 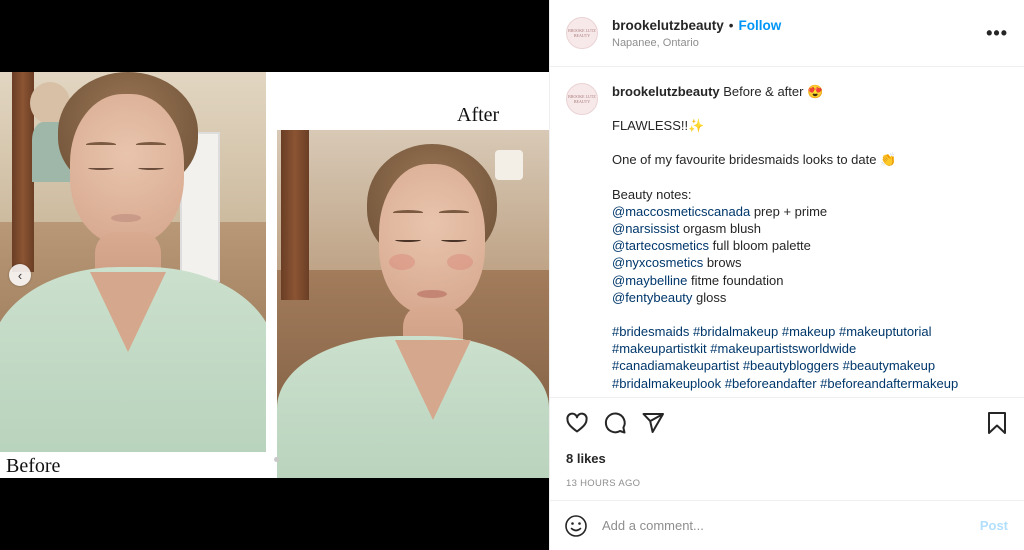 I want to click on beauty-note-text: full bloom palette, so click(x=760, y=246).